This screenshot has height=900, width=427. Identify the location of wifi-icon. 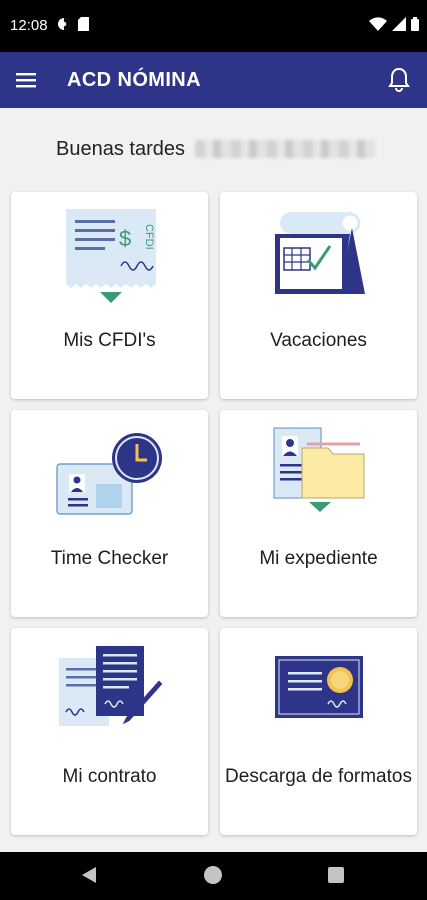
(378, 24).